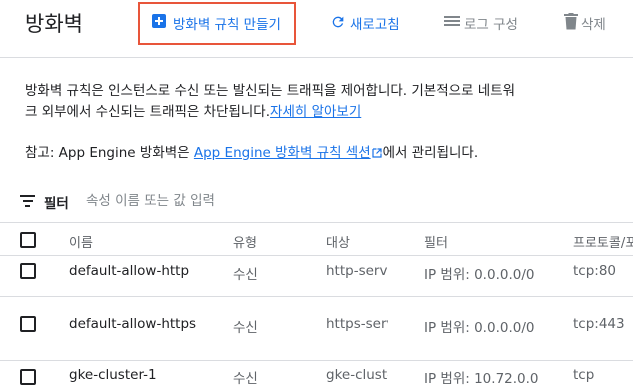 The width and height of the screenshot is (633, 387). I want to click on filter-bar: 필터, so click(316, 203).